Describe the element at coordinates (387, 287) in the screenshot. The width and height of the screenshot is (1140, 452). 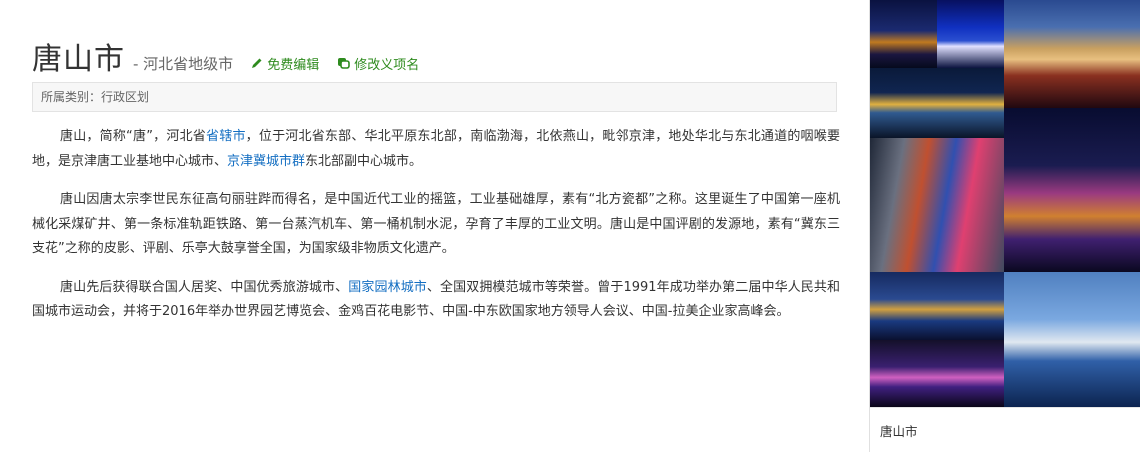
I see `entry-link: 国家园林城市` at that location.